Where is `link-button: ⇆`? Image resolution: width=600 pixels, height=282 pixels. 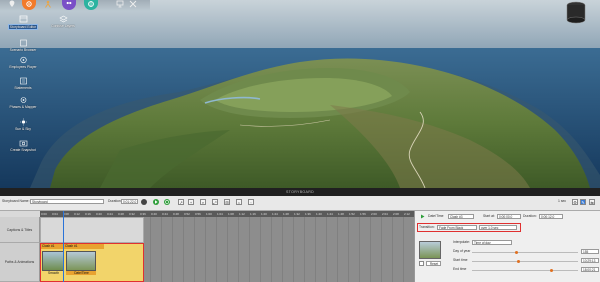 link-button: ⇆ is located at coordinates (592, 201).